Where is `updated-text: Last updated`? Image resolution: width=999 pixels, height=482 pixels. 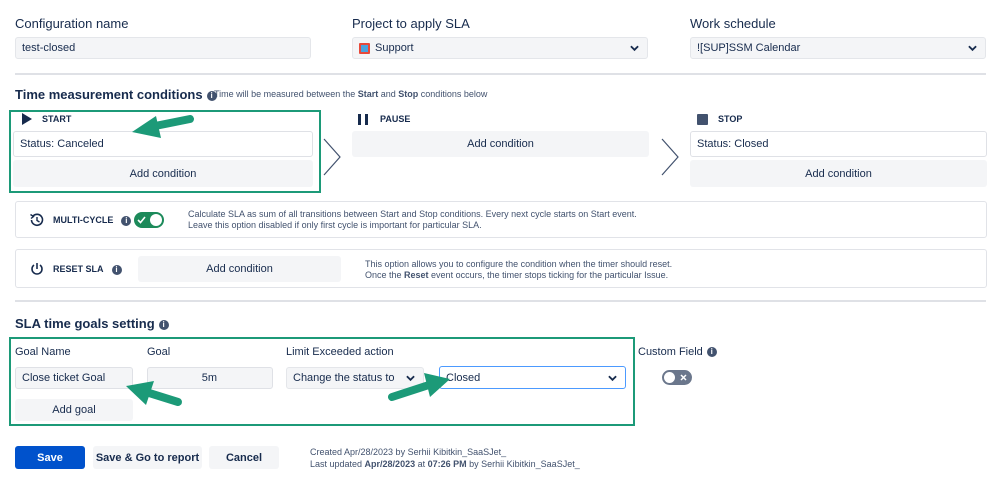 updated-text: Last updated is located at coordinates (337, 464).